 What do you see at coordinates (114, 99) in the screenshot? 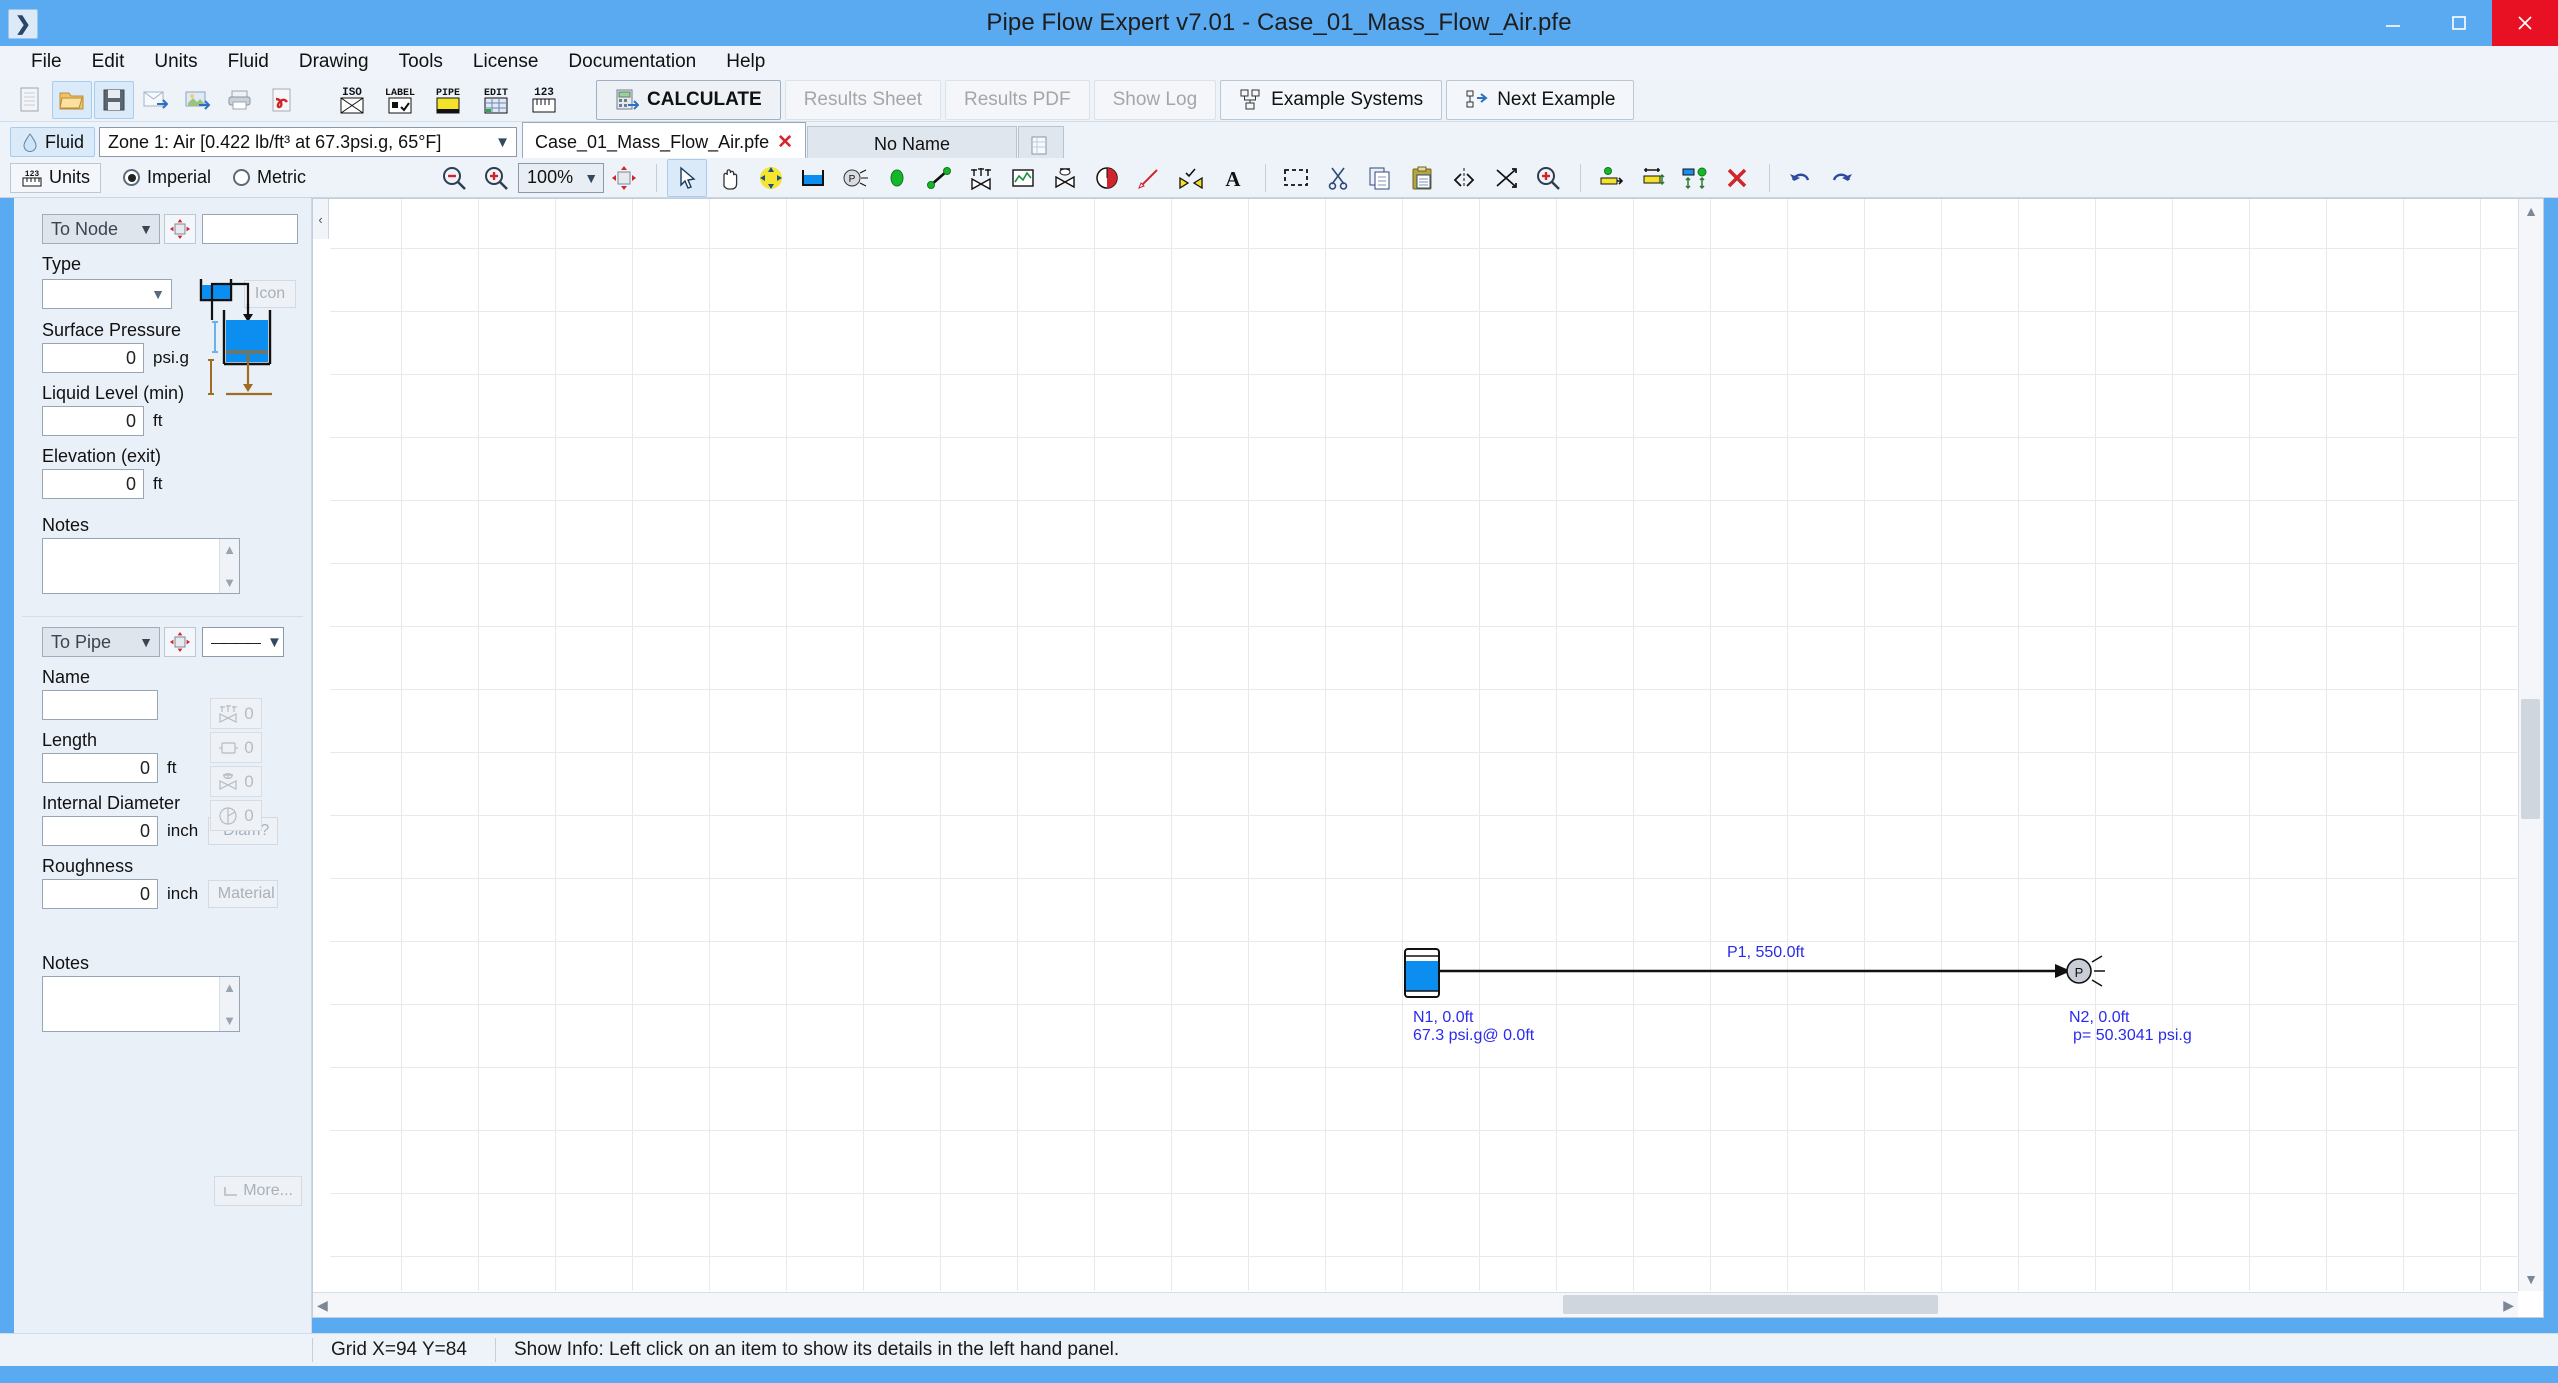
I see `save-icon` at bounding box center [114, 99].